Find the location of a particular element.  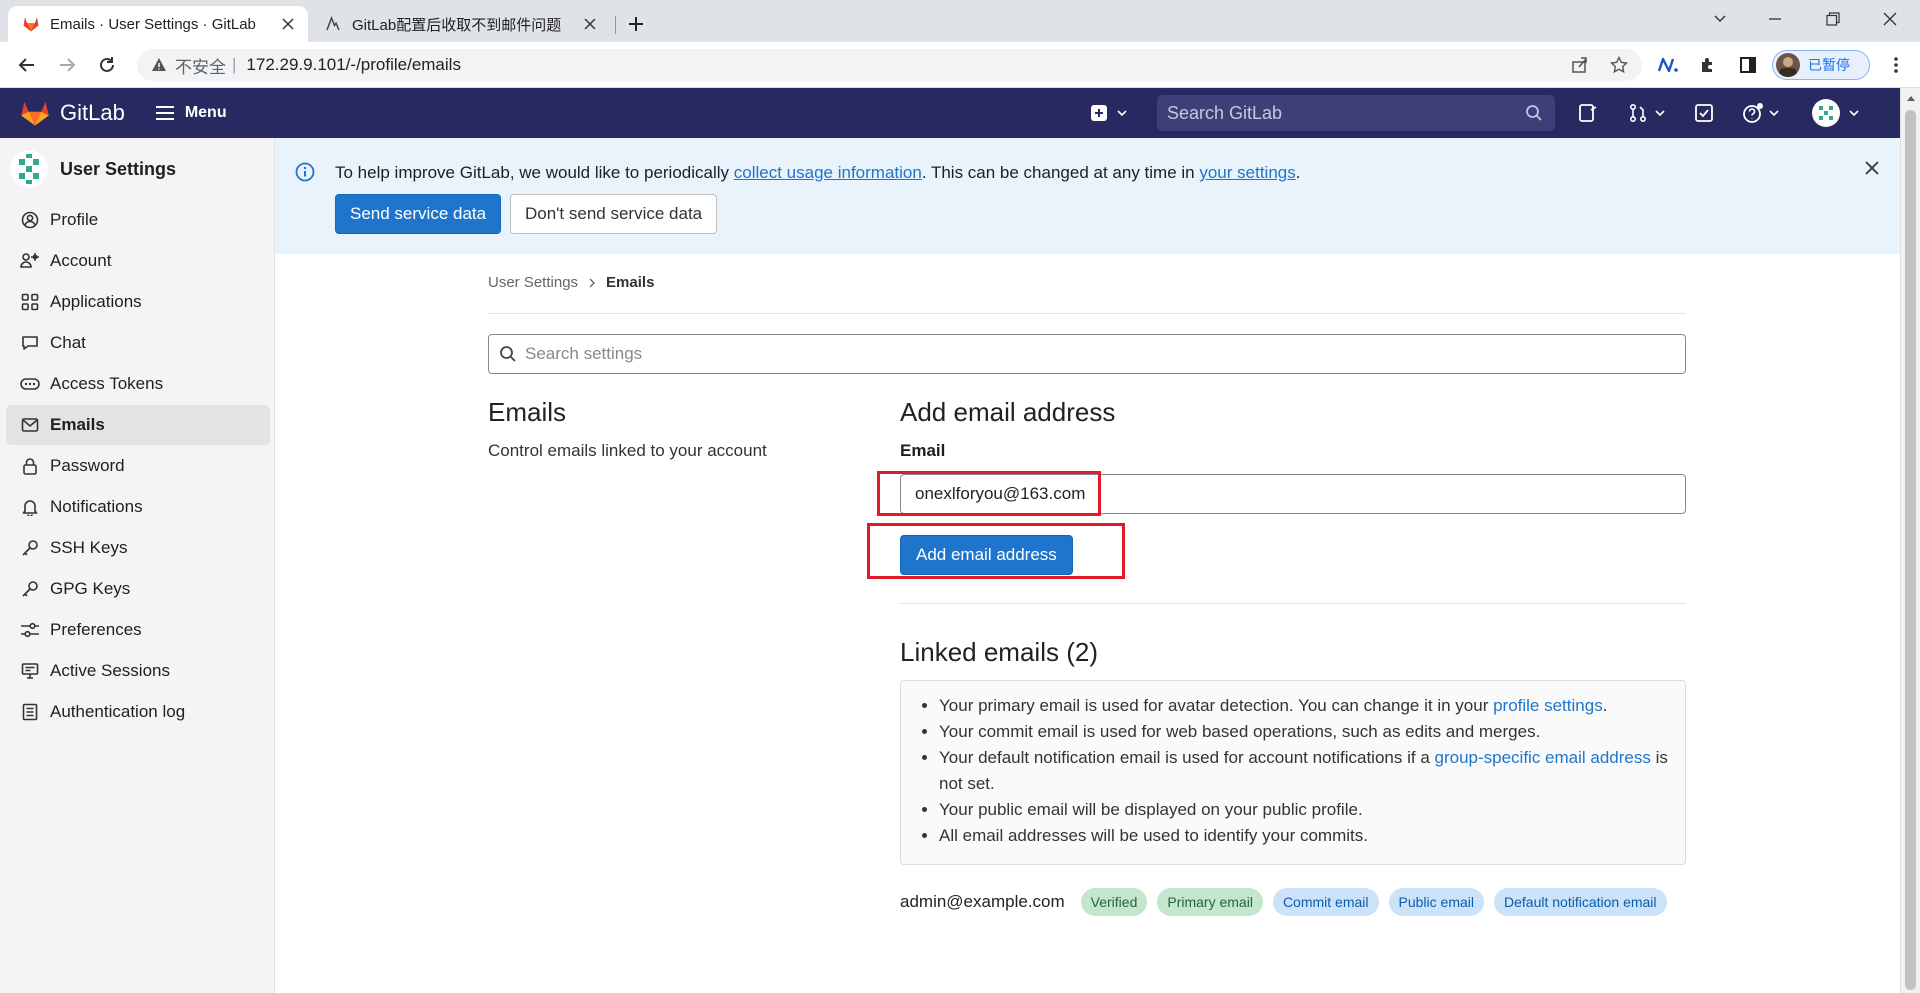

user-menu-button is located at coordinates (1836, 113).